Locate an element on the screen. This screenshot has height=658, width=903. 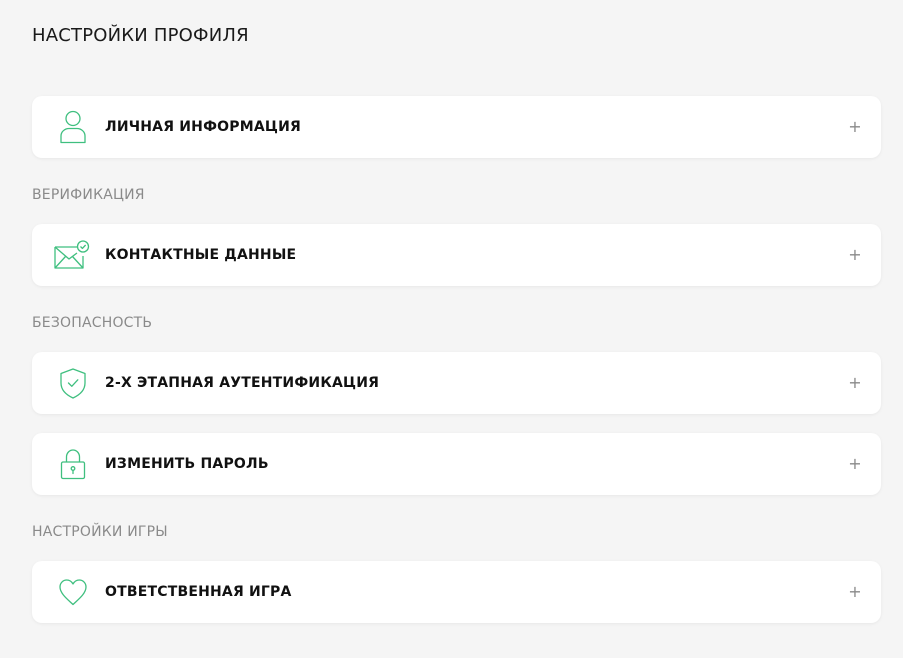
change-password-card: ИЗМЕНИТЬ ПАРОЛЬ + is located at coordinates (456, 464).